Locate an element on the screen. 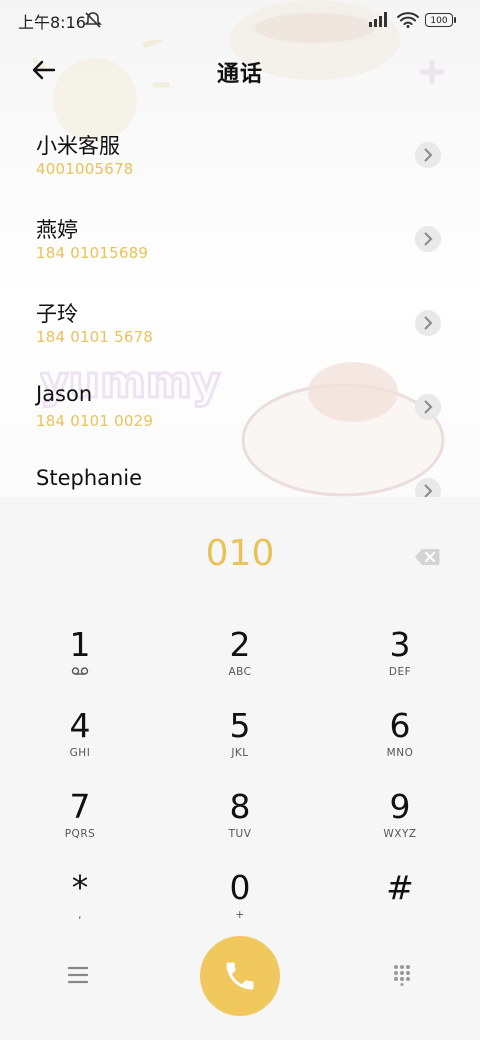  key-7: 7 PQRS is located at coordinates (80, 829).